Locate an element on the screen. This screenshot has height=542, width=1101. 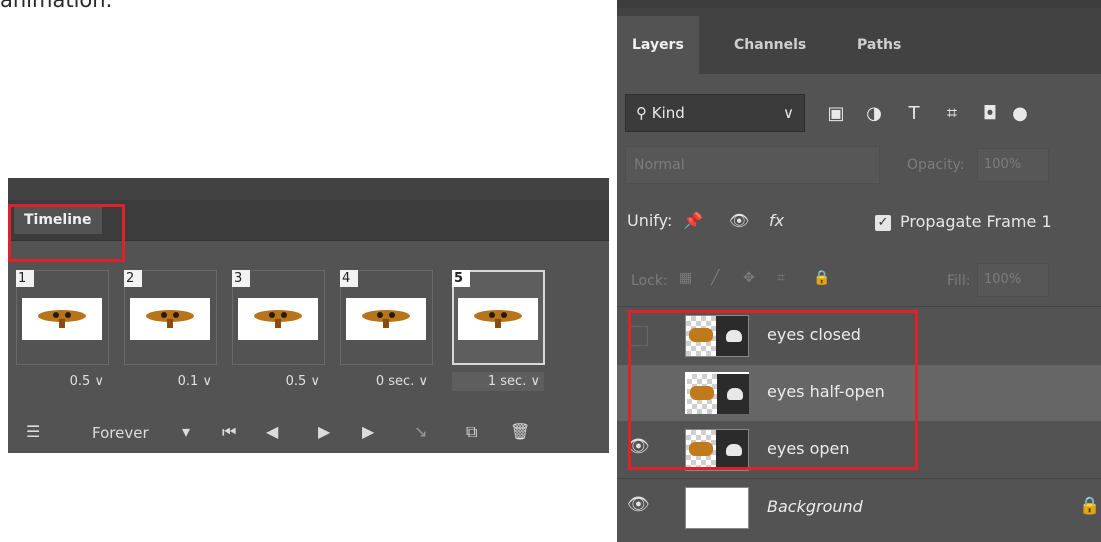
timeline-tab-highlight is located at coordinates (66, 233).